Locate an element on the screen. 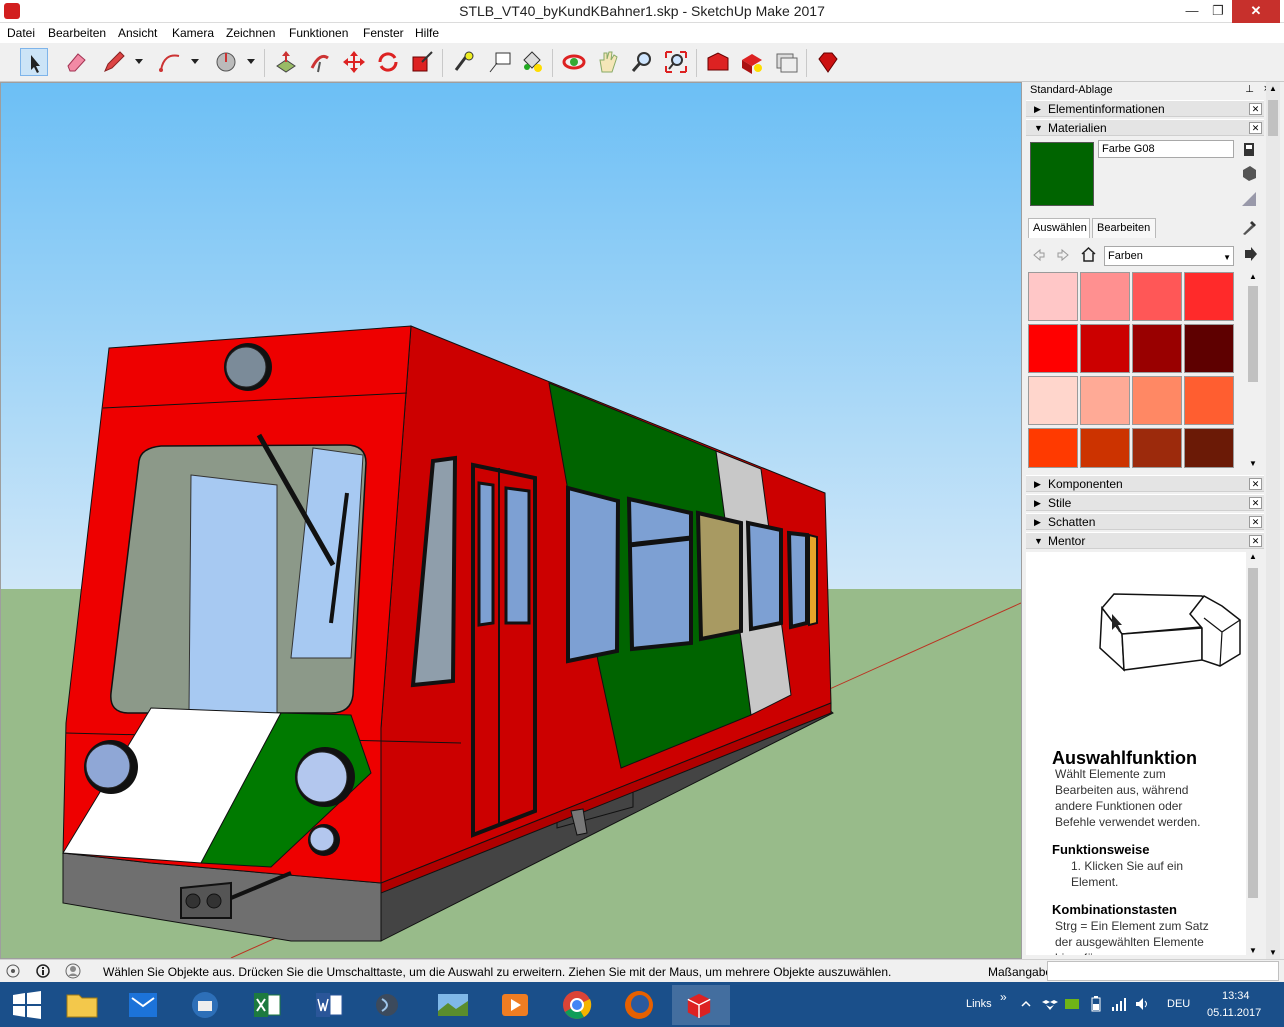 This screenshot has width=1284, height=1027. pie-icon is located at coordinates (226, 62).